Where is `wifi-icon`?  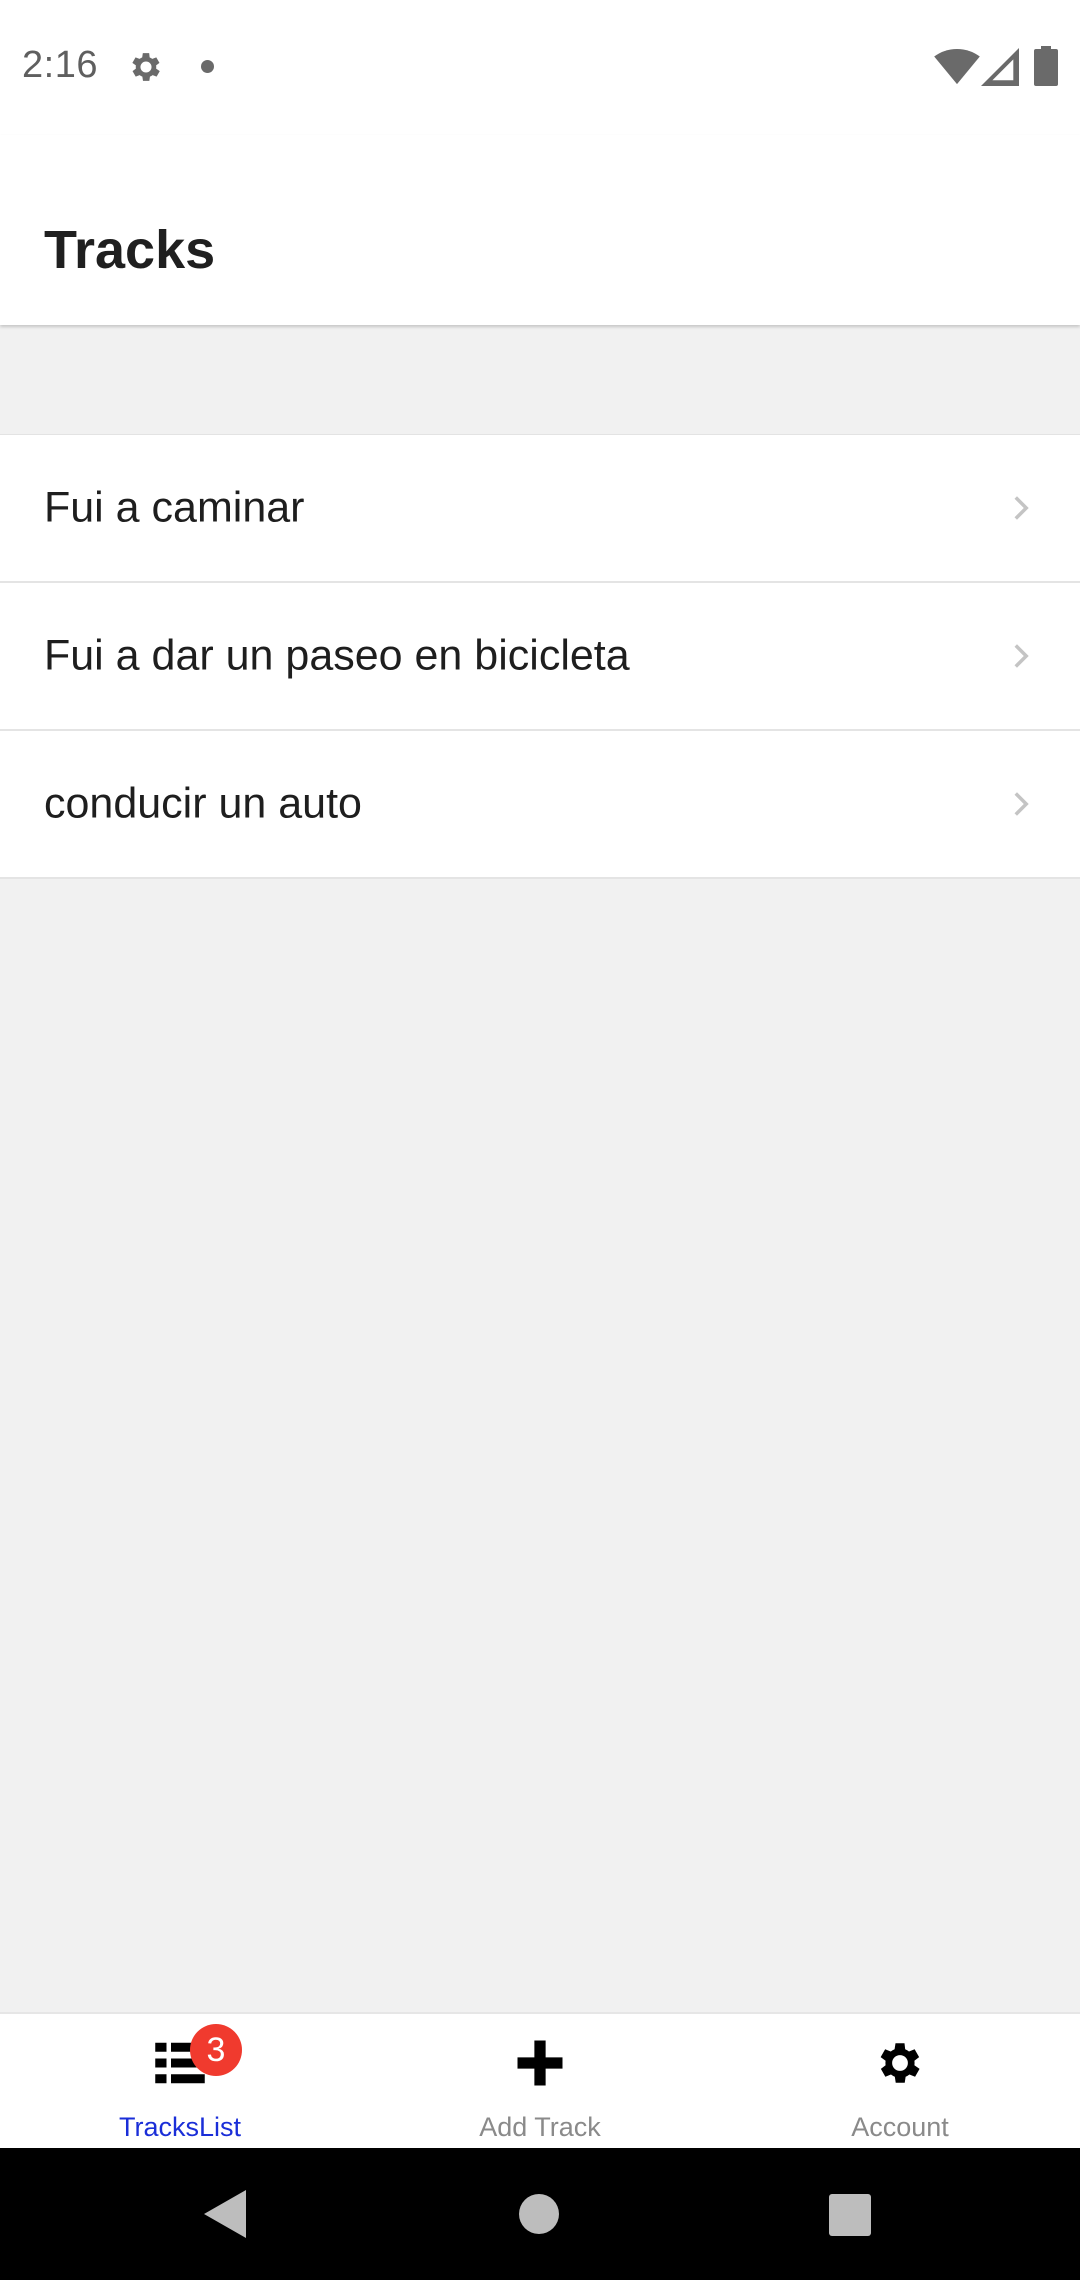
wifi-icon is located at coordinates (957, 66).